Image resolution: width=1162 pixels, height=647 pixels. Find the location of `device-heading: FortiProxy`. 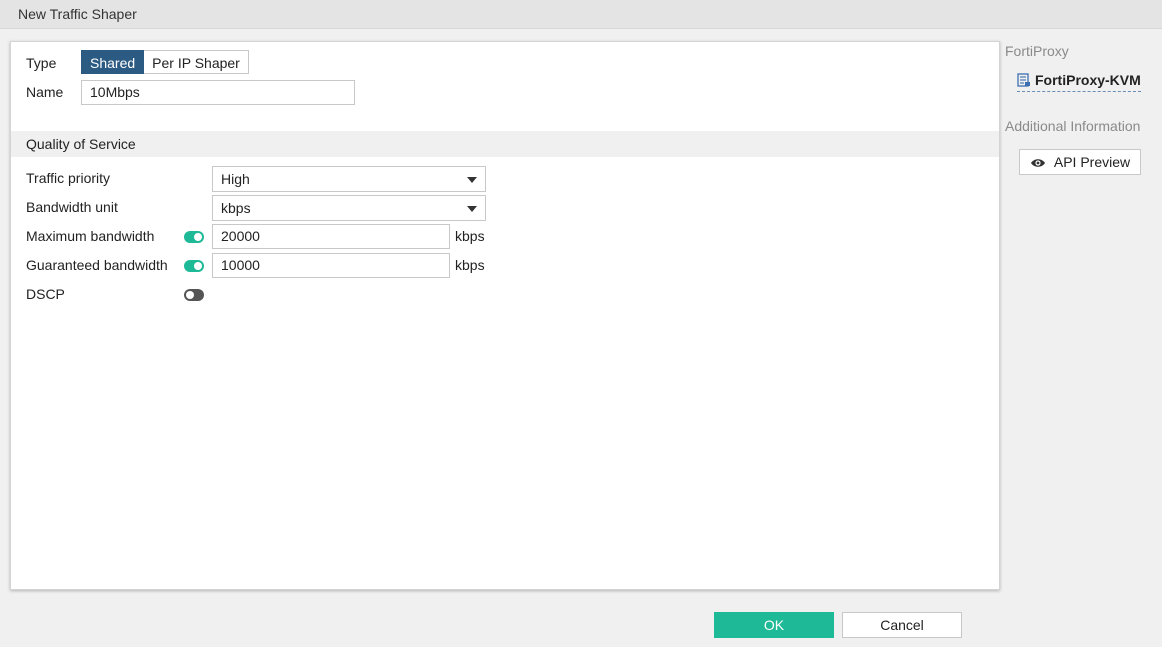

device-heading: FortiProxy is located at coordinates (1037, 51).